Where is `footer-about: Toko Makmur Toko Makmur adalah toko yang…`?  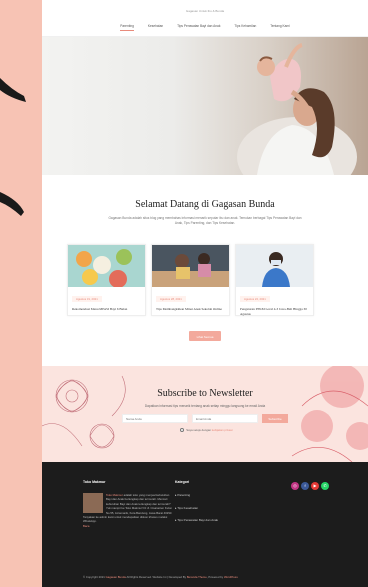 footer-about: Toko Makmur Toko Makmur adalah toko yang… is located at coordinates (128, 504).